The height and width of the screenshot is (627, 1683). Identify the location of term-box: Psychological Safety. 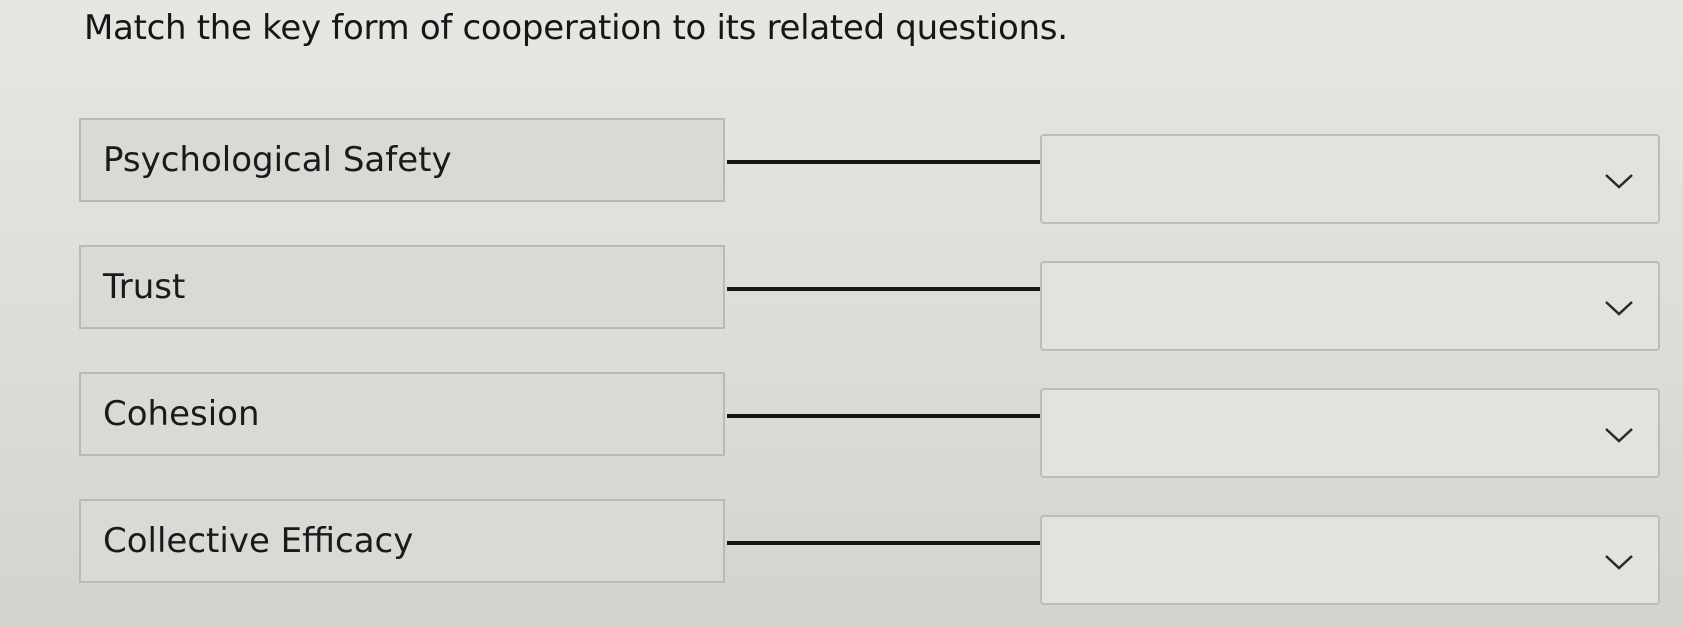
(402, 160).